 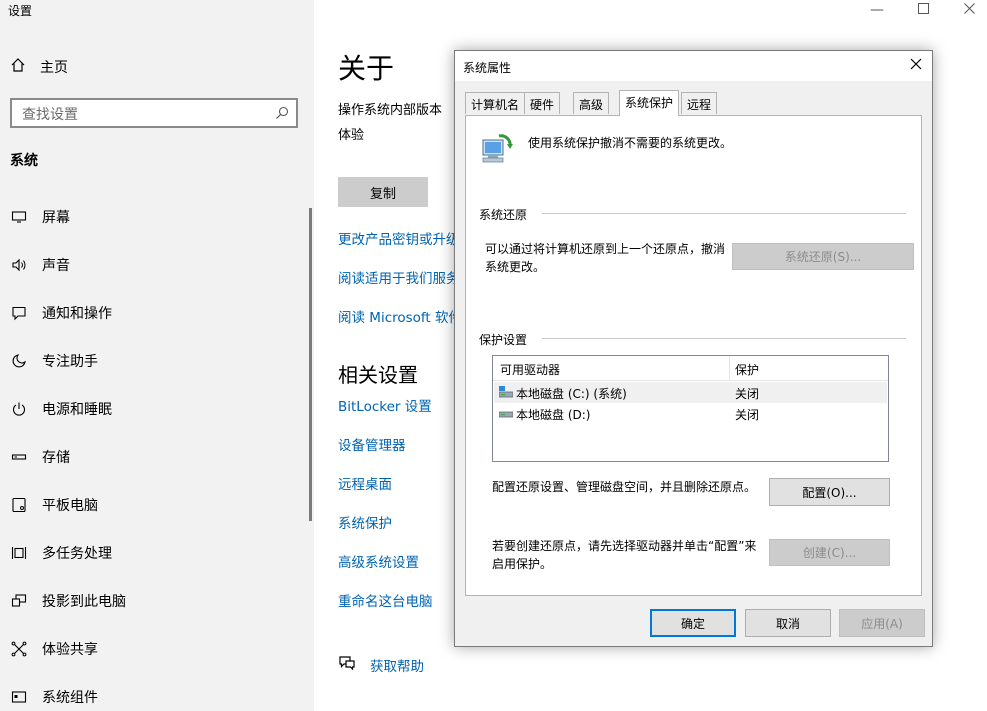 I want to click on close-window-button, so click(x=966, y=10).